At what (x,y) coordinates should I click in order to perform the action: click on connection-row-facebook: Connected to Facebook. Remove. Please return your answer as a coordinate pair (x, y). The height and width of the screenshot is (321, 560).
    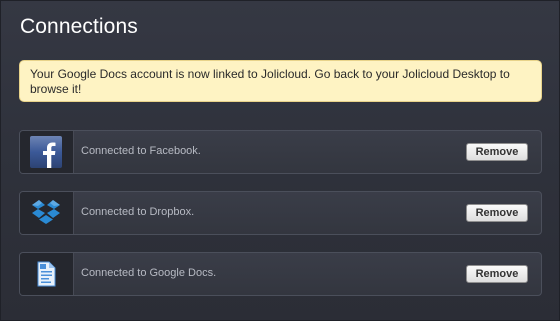
    Looking at the image, I should click on (280, 152).